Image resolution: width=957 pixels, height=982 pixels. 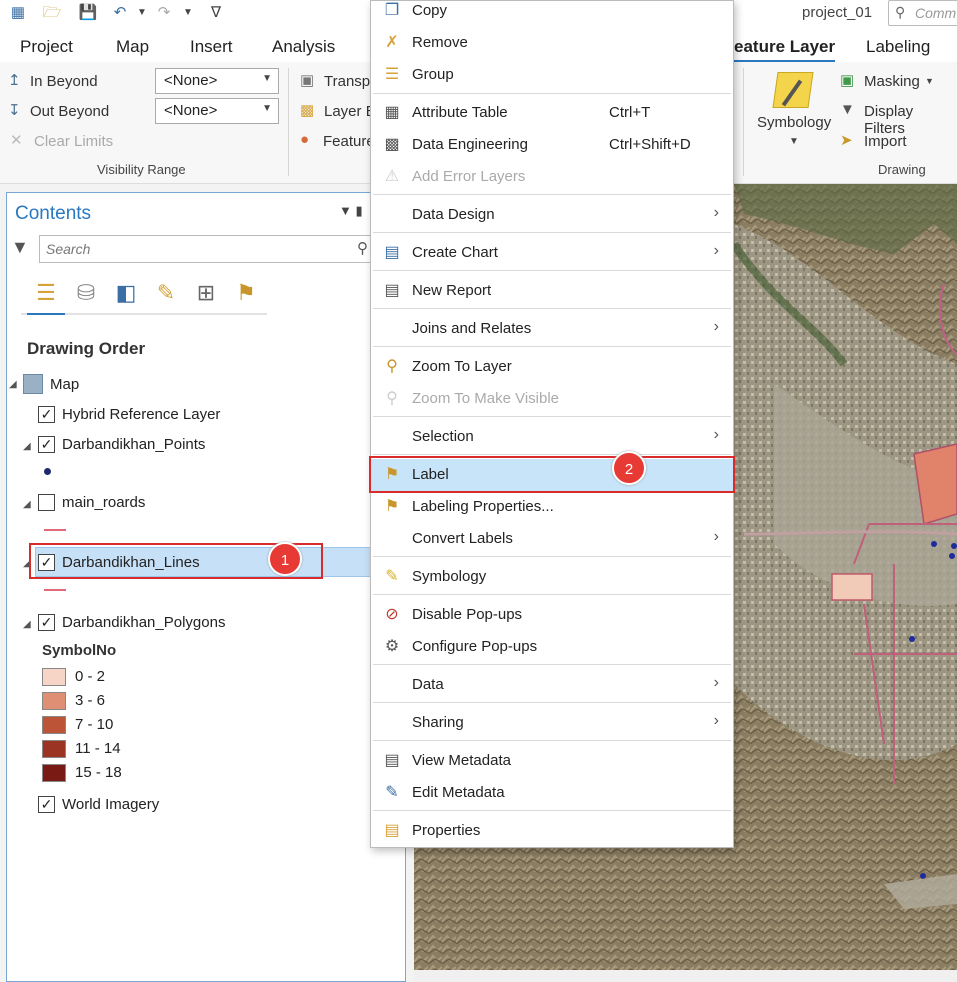 What do you see at coordinates (46, 444) in the screenshot?
I see `points-checkbox: ✓` at bounding box center [46, 444].